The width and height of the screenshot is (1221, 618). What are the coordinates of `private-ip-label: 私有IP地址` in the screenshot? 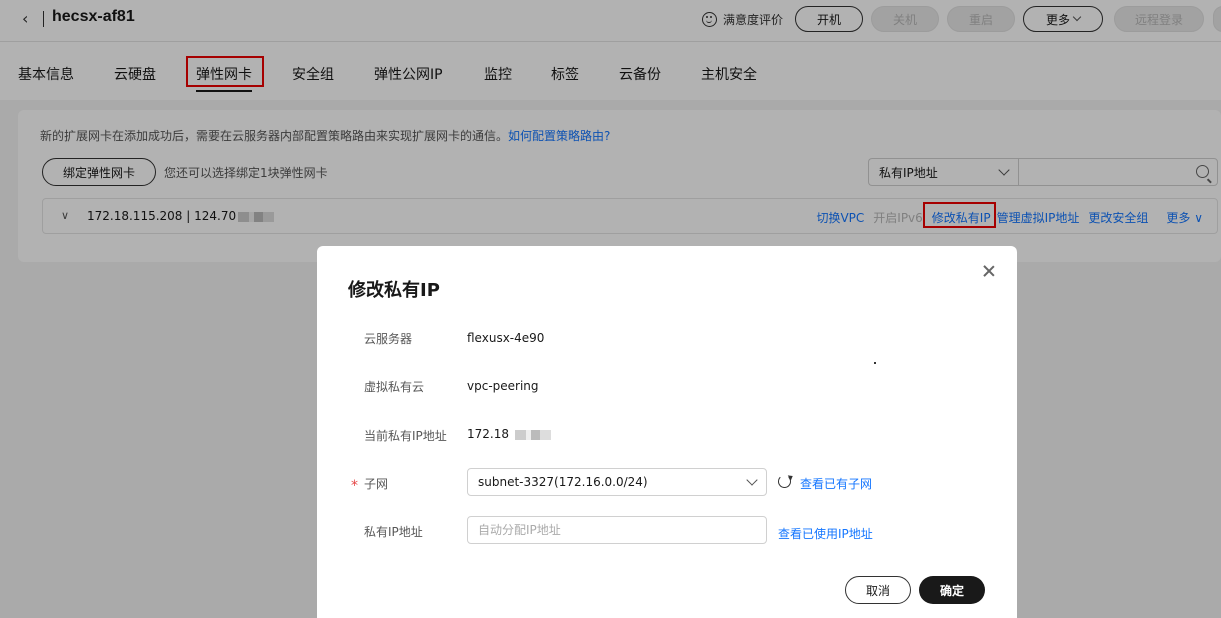 It's located at (393, 532).